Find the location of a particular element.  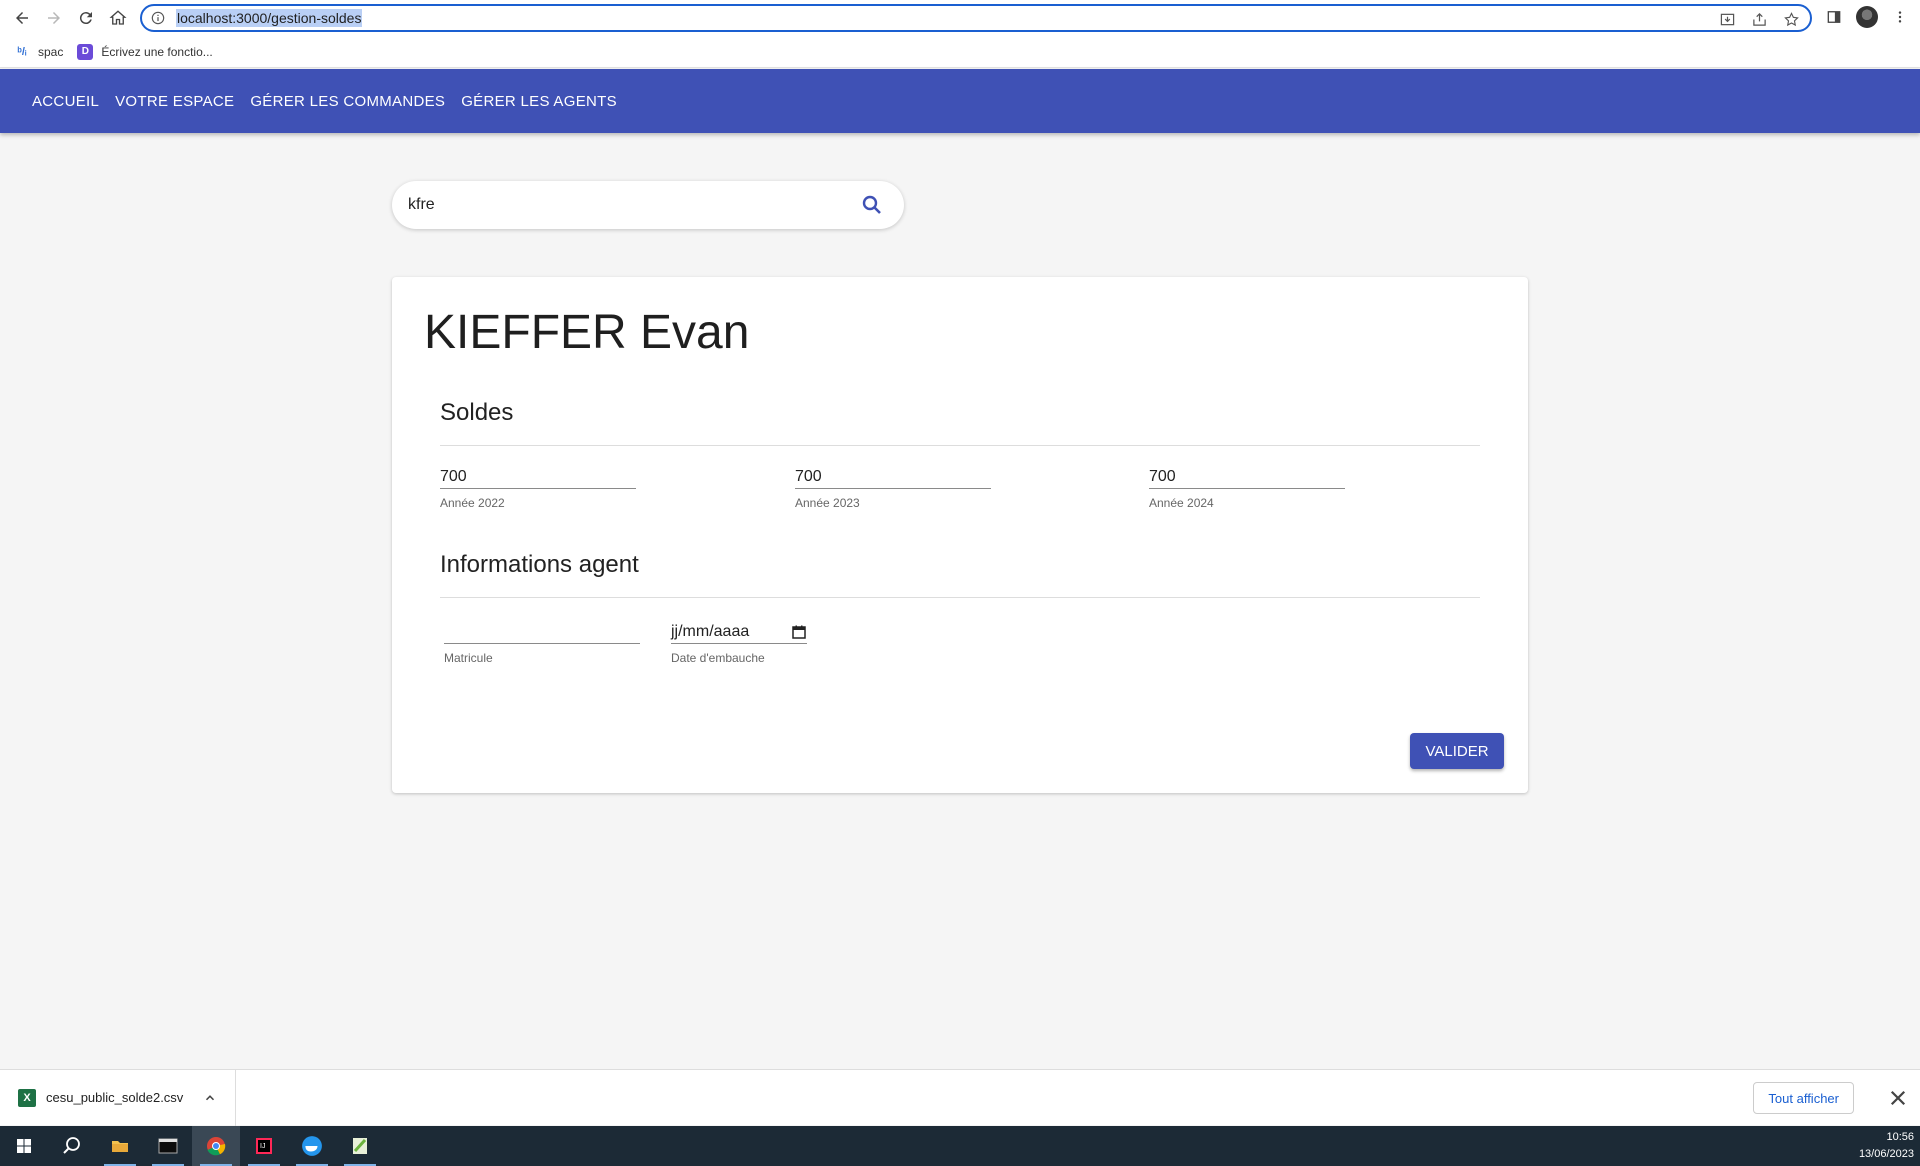

svg-text: IJ is located at coordinates (262, 1146).